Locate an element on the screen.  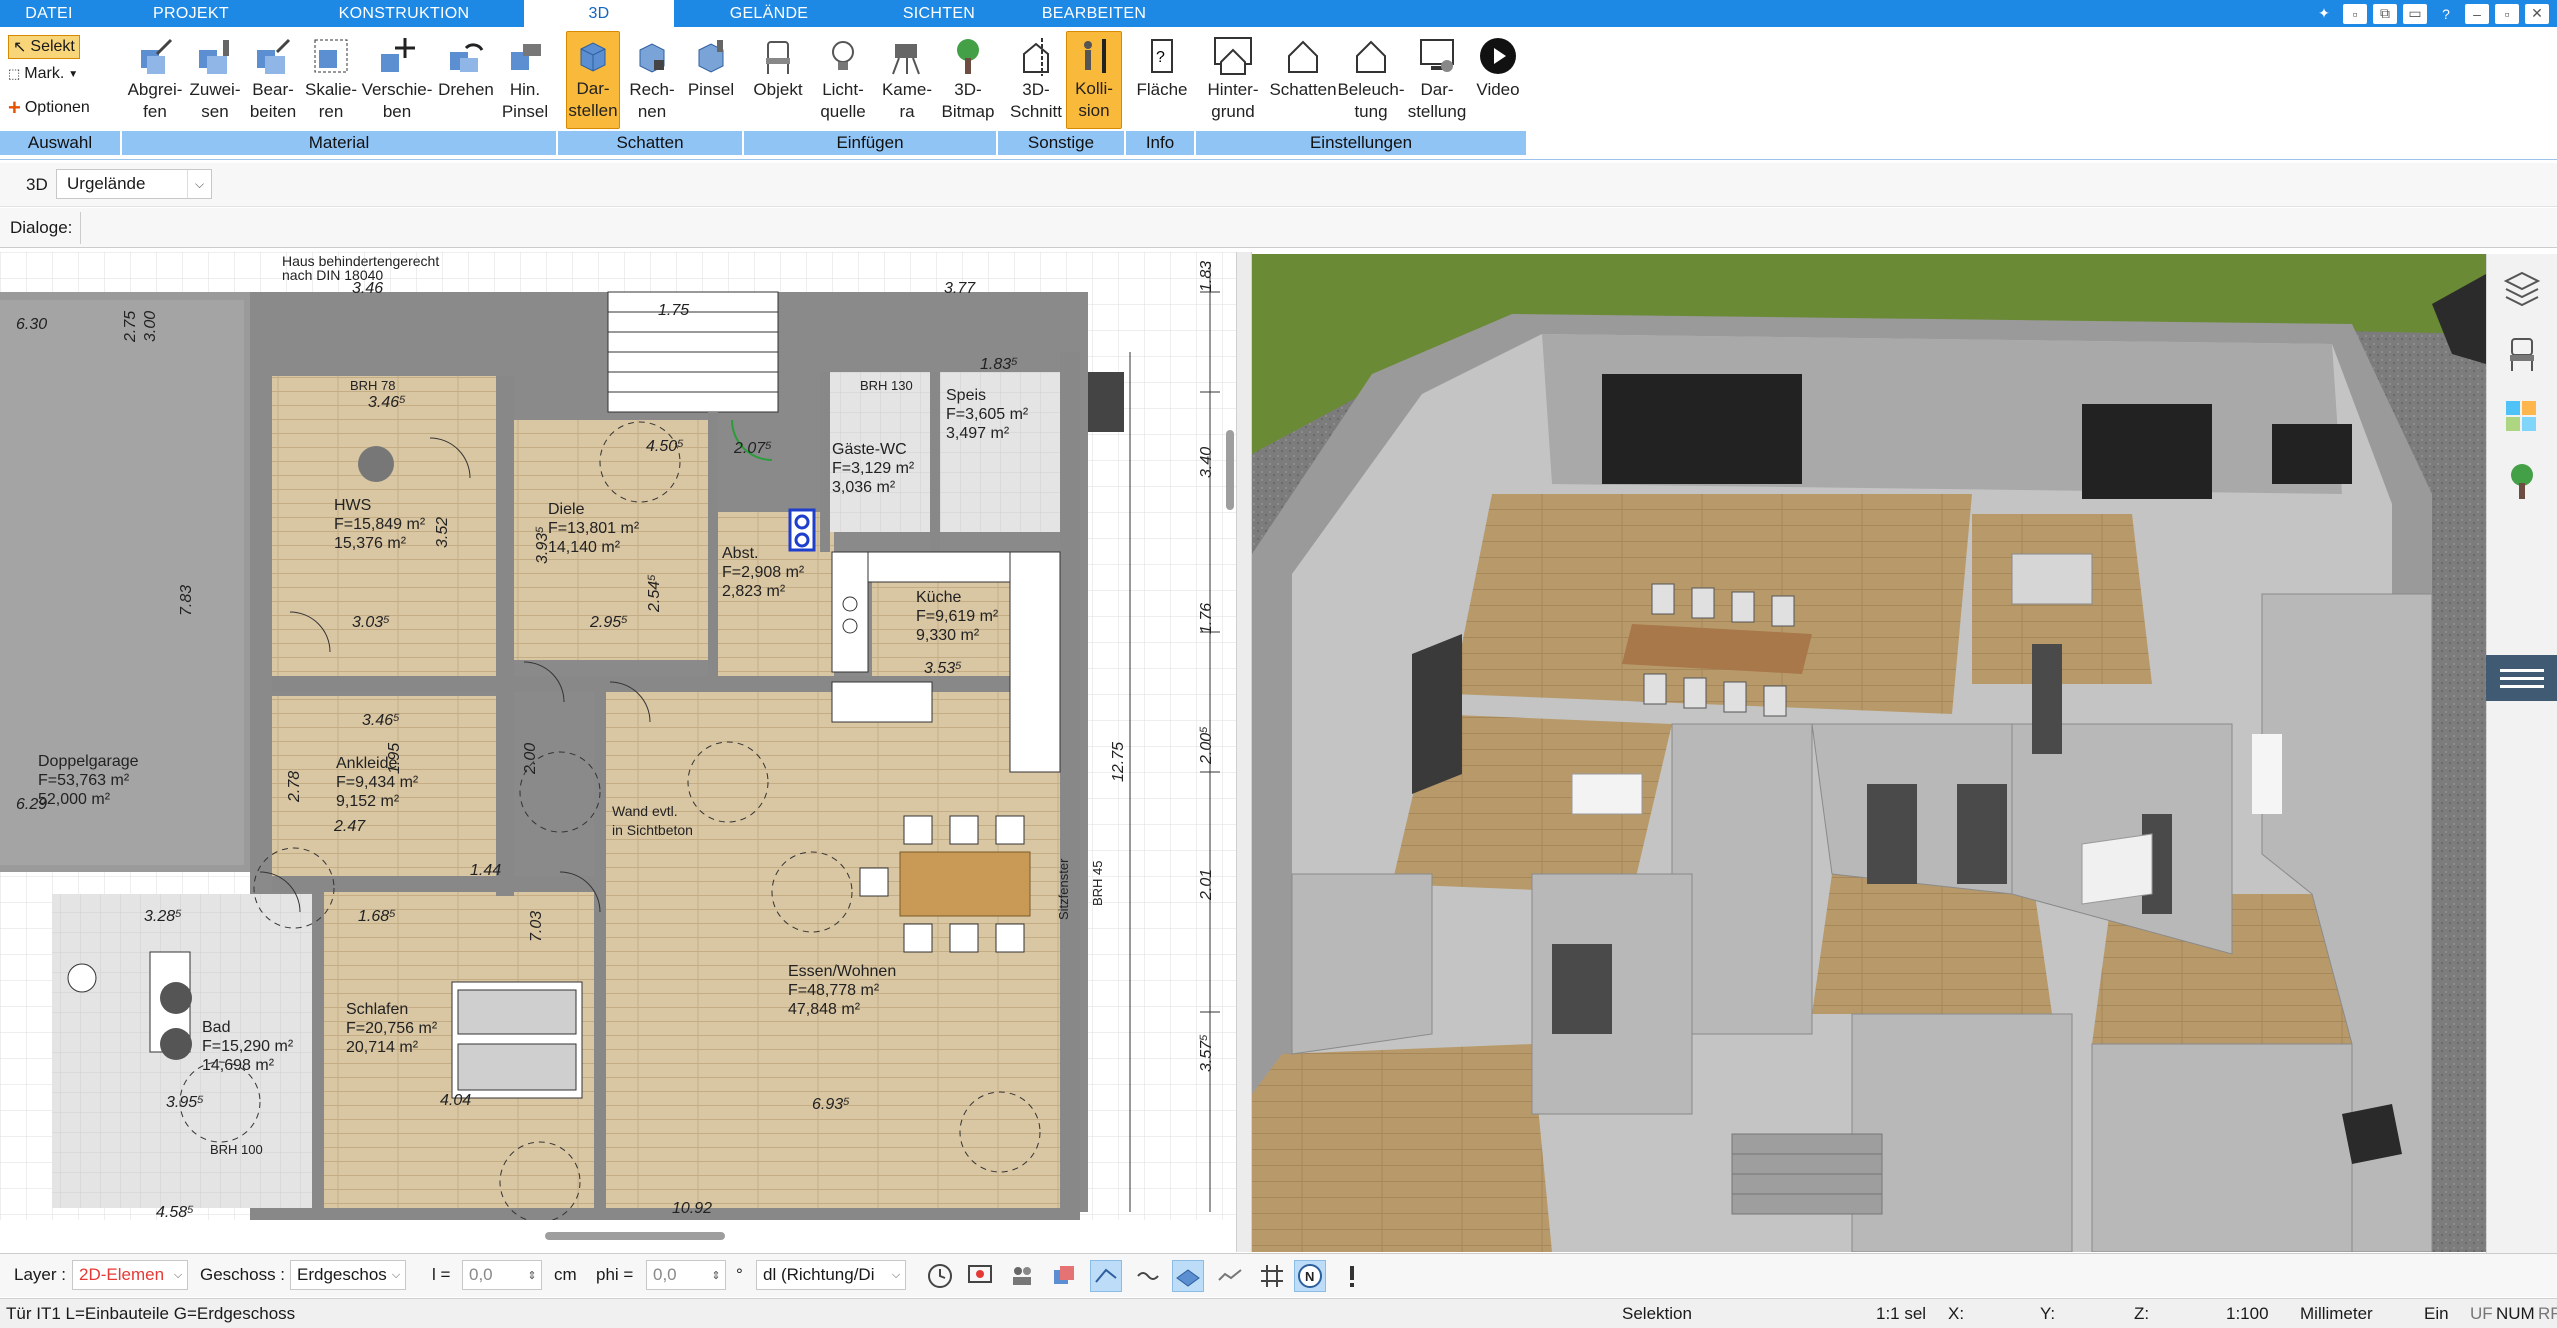
help-icon: ? is located at coordinates (2446, 14).